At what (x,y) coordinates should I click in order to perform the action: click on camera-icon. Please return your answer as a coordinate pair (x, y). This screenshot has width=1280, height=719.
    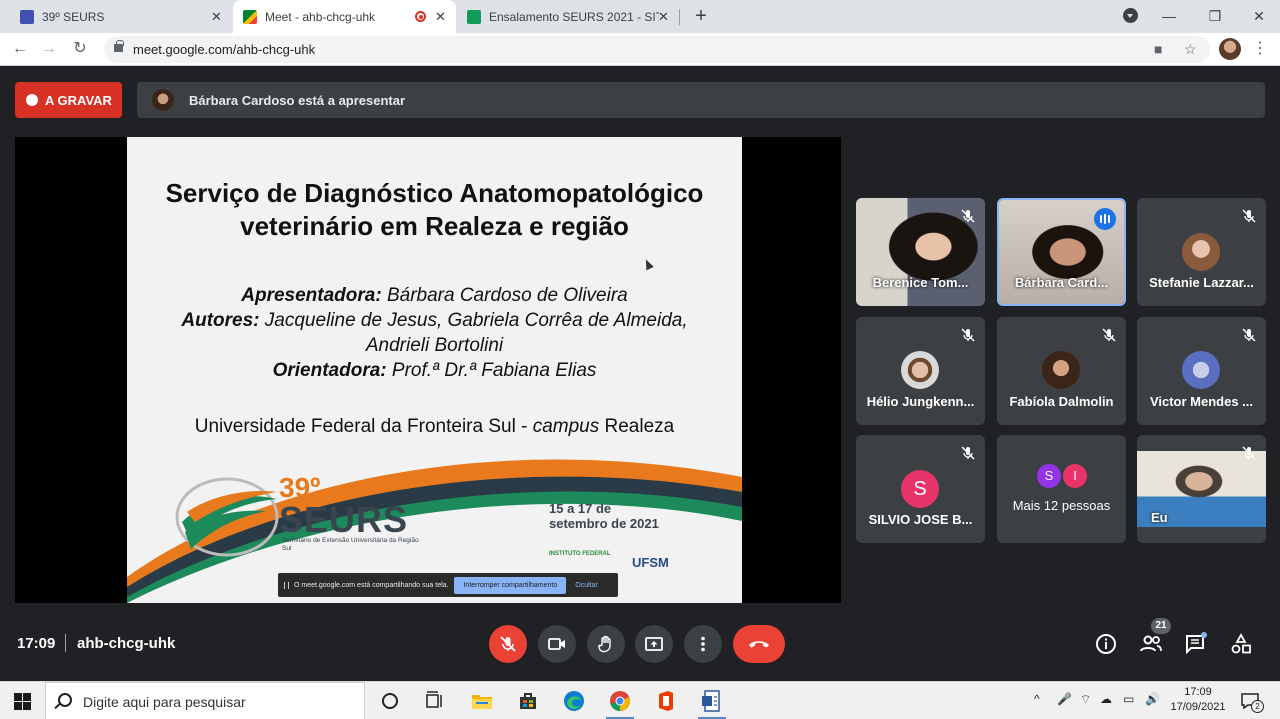
    Looking at the image, I should click on (556, 644).